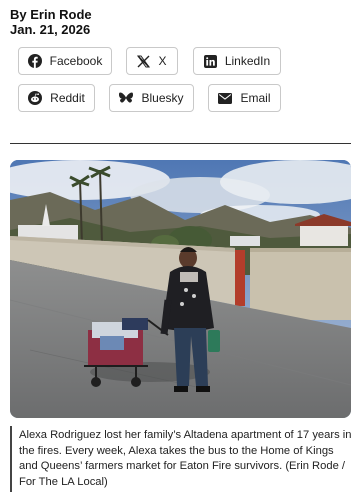  What do you see at coordinates (247, 61) in the screenshot?
I see `share-linkedin-label: LinkedIn` at bounding box center [247, 61].